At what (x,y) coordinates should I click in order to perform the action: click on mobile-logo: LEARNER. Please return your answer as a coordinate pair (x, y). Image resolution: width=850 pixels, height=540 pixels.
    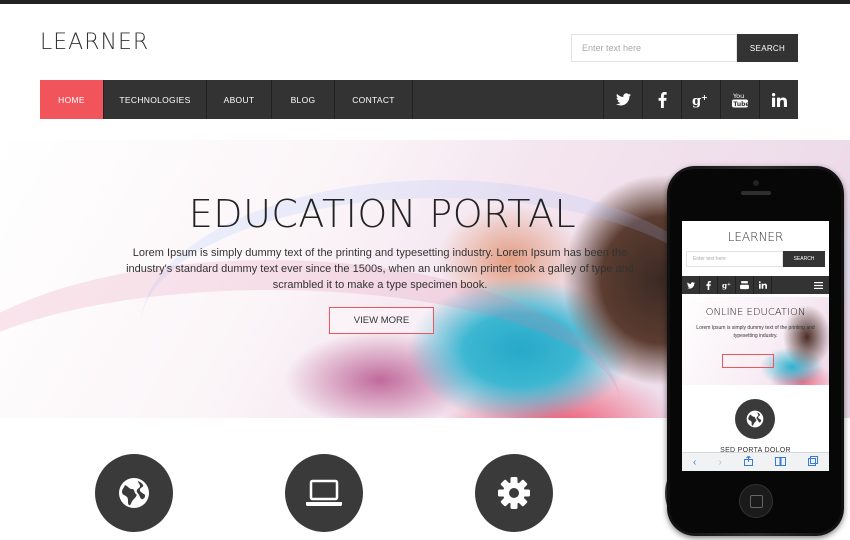
    Looking at the image, I should click on (755, 237).